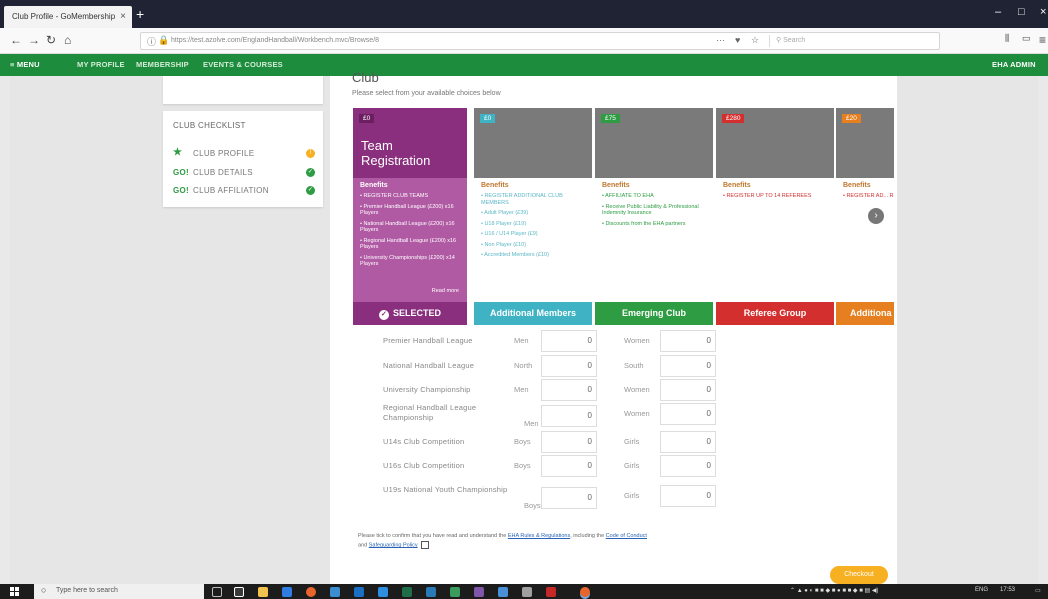 The image size is (1048, 599). What do you see at coordinates (410, 313) in the screenshot?
I see `selected-button: ✓ SELECTED` at bounding box center [410, 313].